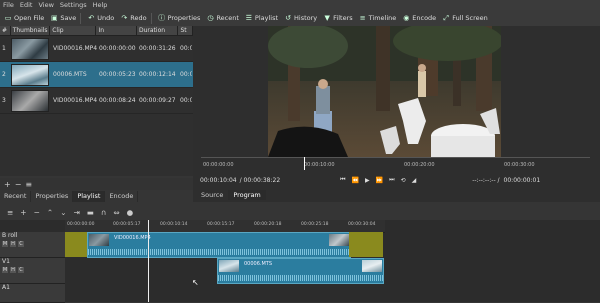 The height and width of the screenshot is (303, 600). Describe the element at coordinates (222, 18) in the screenshot. I see `recent-button: ◷ Recent` at that location.